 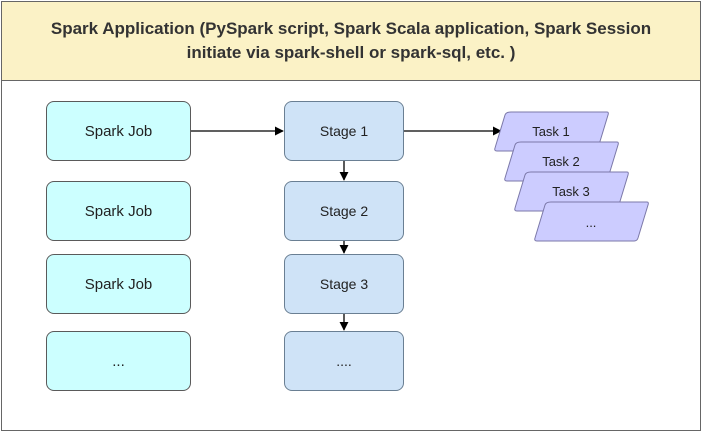 What do you see at coordinates (571, 191) in the screenshot?
I see `task-label: Task 3` at bounding box center [571, 191].